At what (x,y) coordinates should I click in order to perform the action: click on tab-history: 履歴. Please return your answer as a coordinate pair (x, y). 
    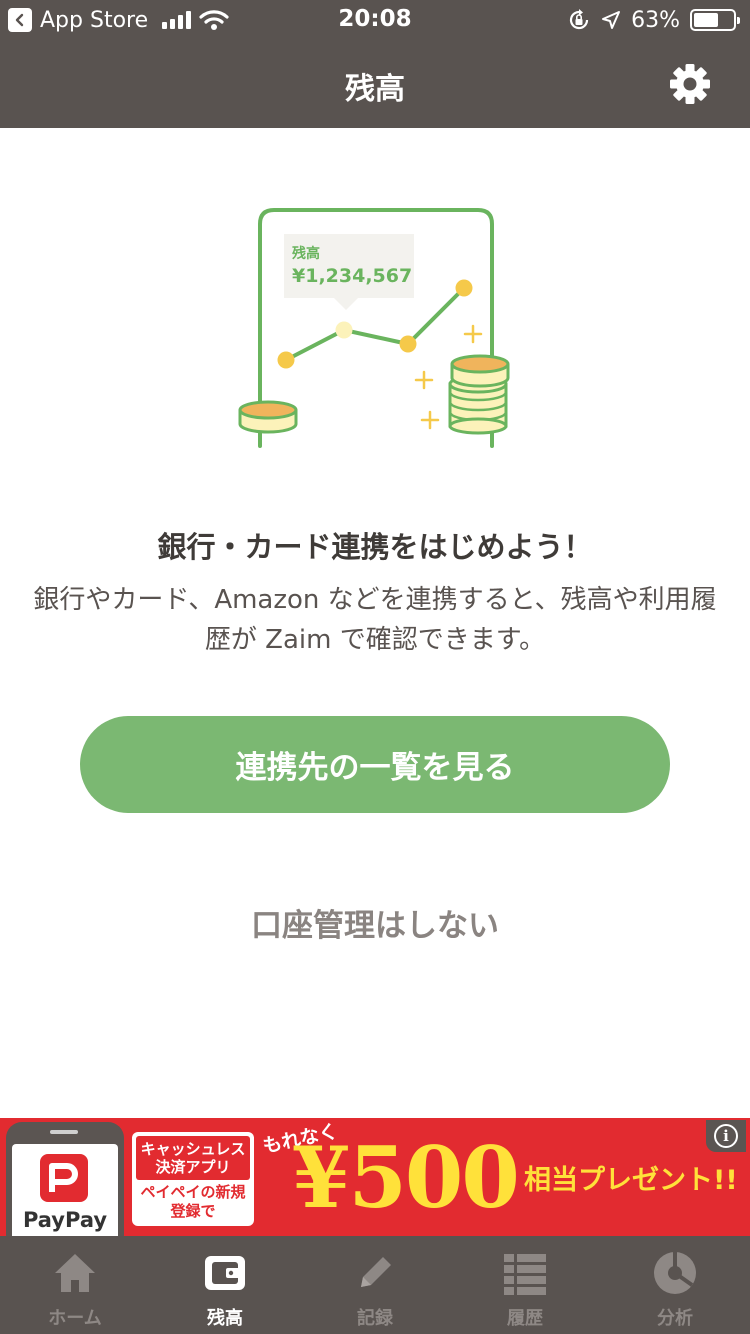
    Looking at the image, I should click on (525, 1285).